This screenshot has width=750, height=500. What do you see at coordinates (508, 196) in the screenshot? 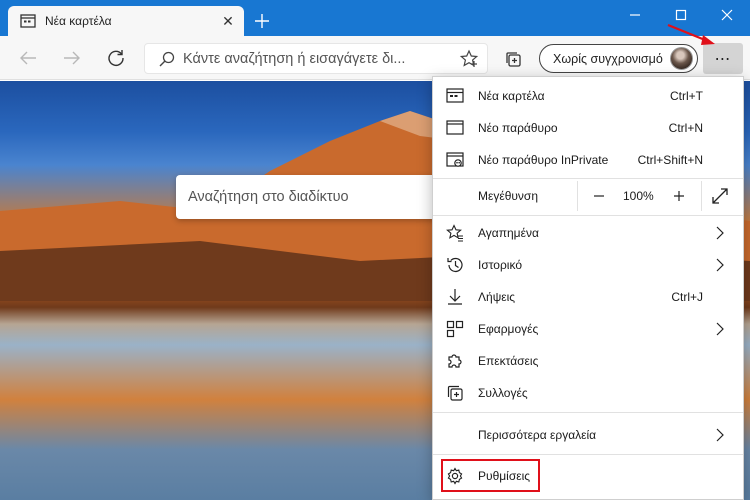
I see `zoom-label: Μεγέθυνση` at bounding box center [508, 196].